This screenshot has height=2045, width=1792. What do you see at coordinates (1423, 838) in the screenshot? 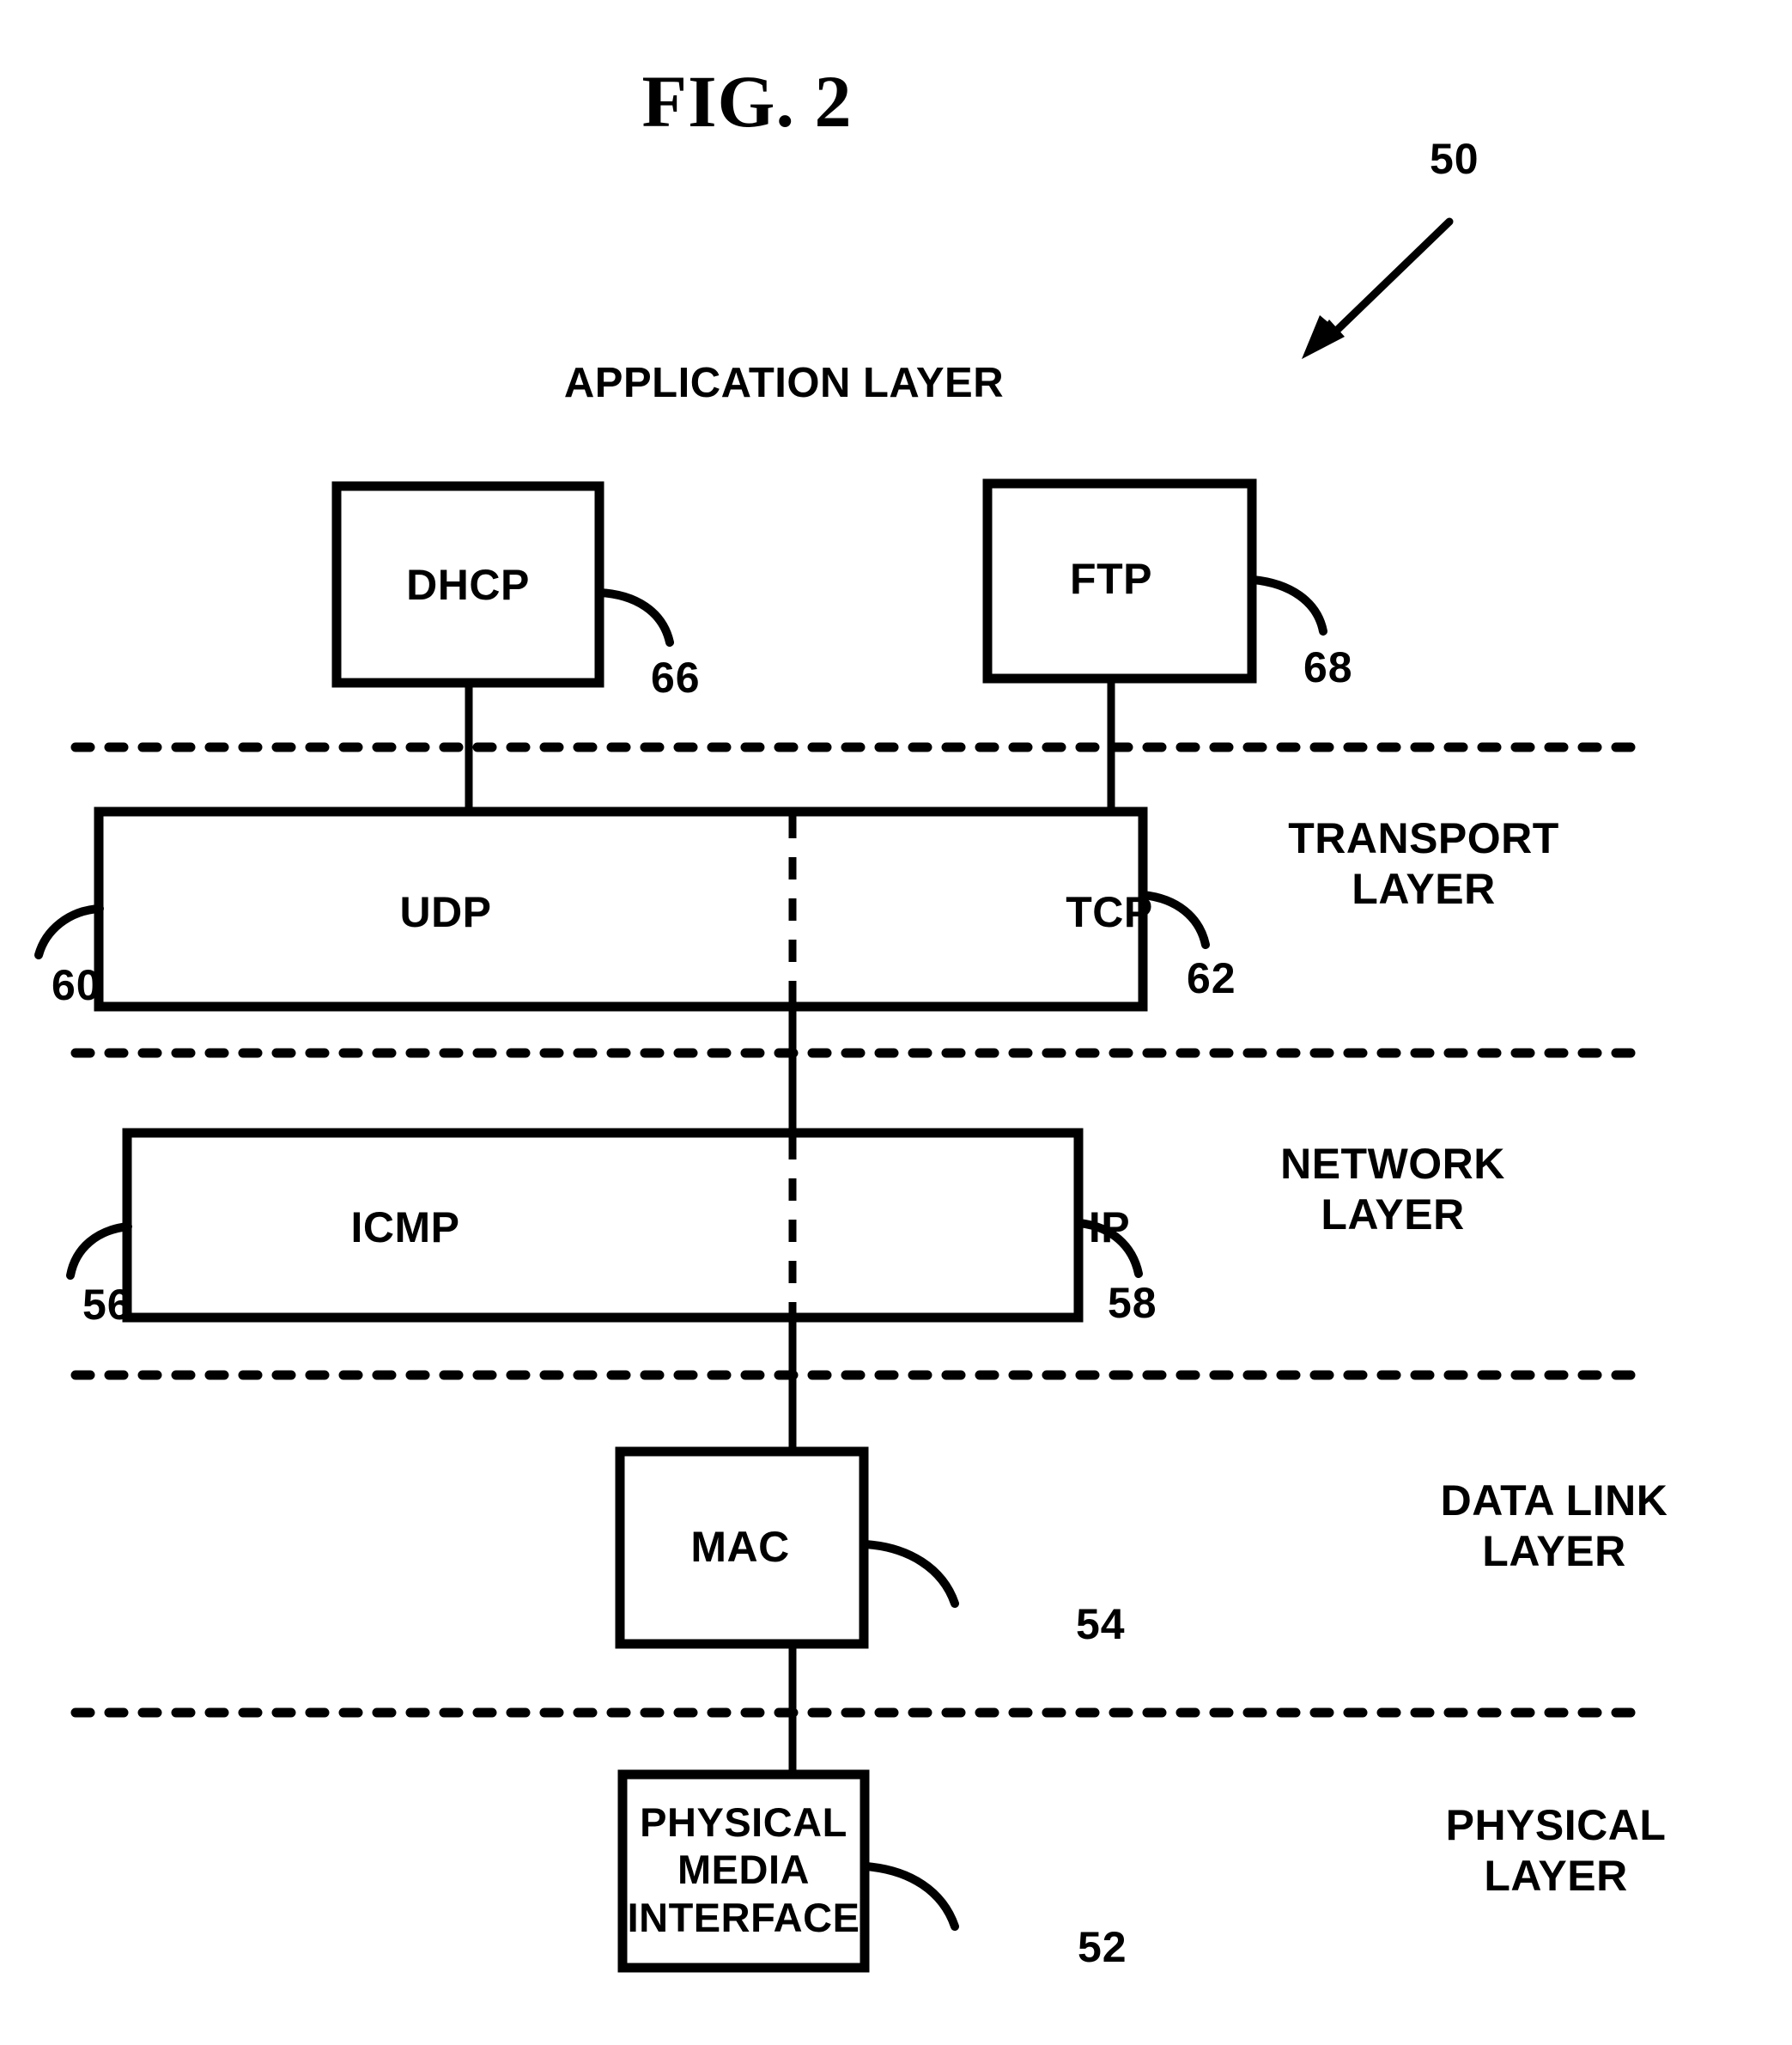
I see `transport-layer-side-label-line1: TRANSPORT` at bounding box center [1423, 838].